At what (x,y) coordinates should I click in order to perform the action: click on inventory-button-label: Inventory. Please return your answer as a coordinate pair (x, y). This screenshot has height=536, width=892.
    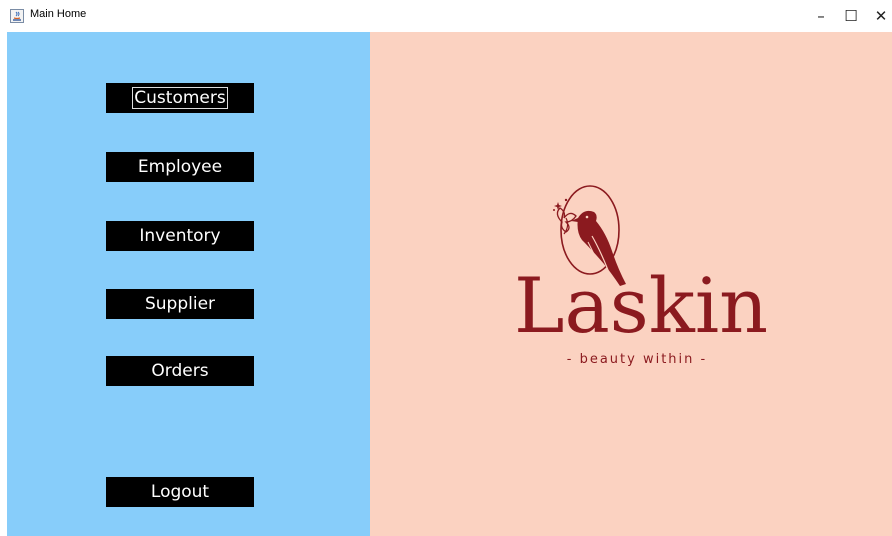
    Looking at the image, I should click on (180, 236).